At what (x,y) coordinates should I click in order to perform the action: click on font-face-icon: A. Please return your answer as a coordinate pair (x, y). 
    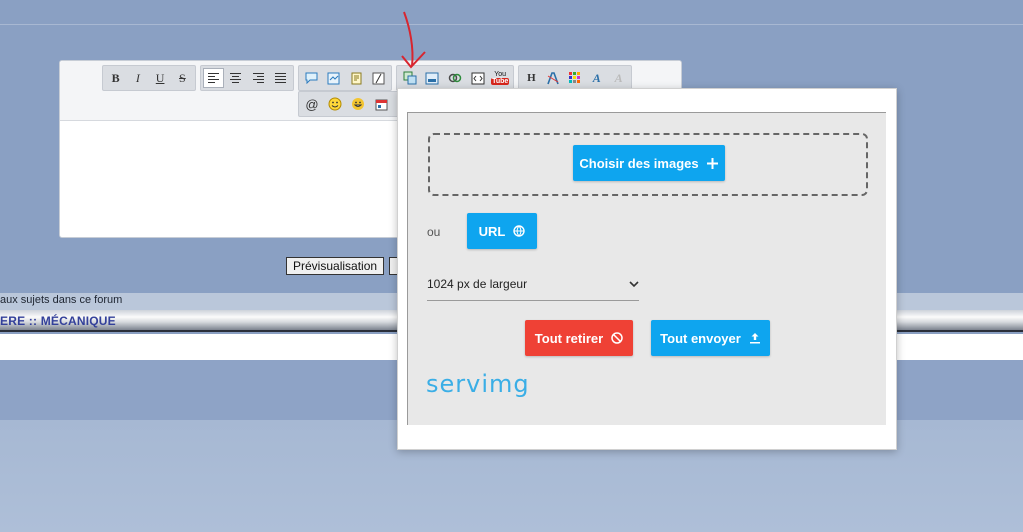
    Looking at the image, I should click on (596, 78).